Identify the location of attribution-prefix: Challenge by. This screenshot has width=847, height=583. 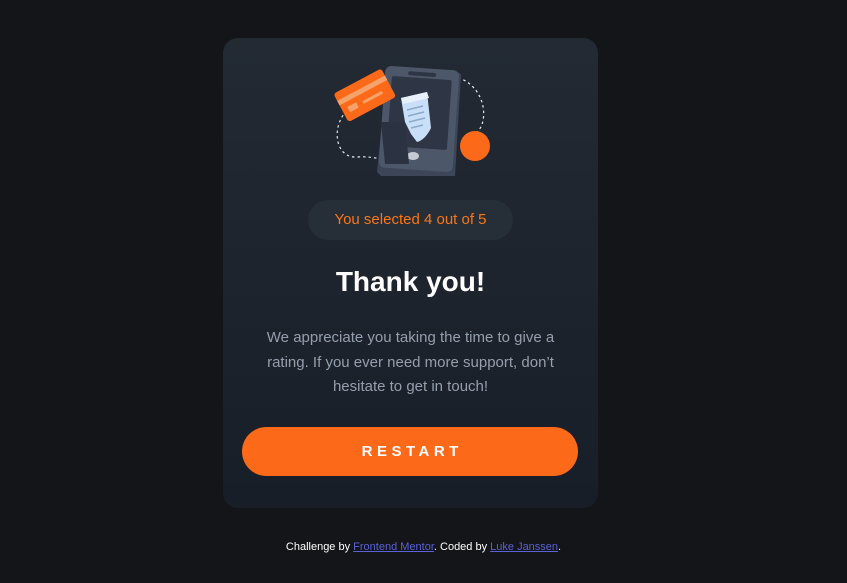
(319, 547).